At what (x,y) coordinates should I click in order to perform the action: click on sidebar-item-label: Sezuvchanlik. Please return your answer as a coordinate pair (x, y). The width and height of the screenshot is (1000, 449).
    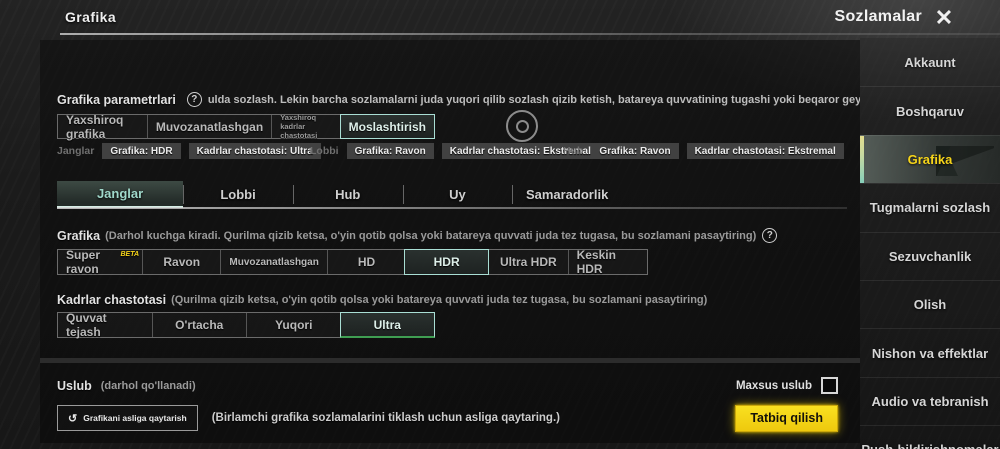
    Looking at the image, I should click on (930, 256).